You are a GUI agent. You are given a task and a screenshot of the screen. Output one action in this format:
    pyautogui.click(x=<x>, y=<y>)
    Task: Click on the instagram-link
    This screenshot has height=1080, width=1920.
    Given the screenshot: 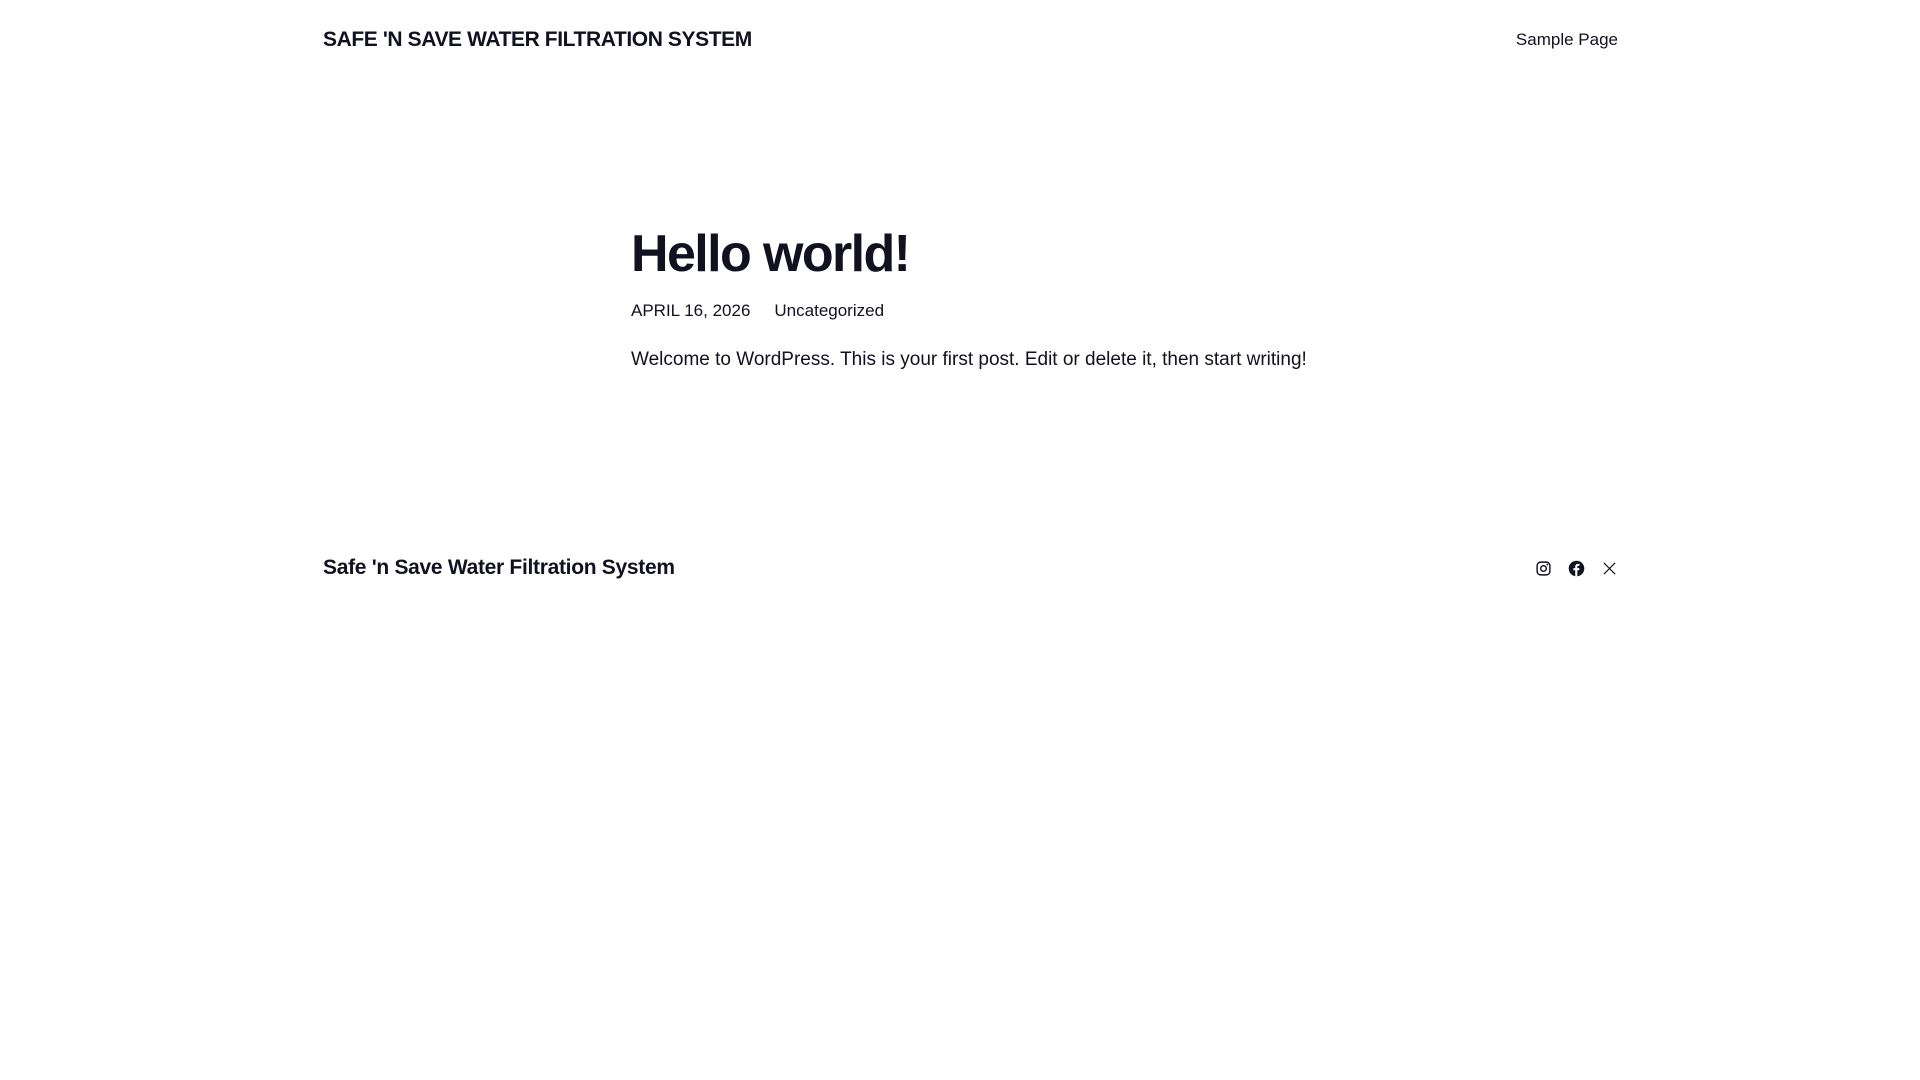 What is the action you would take?
    pyautogui.click(x=1543, y=568)
    